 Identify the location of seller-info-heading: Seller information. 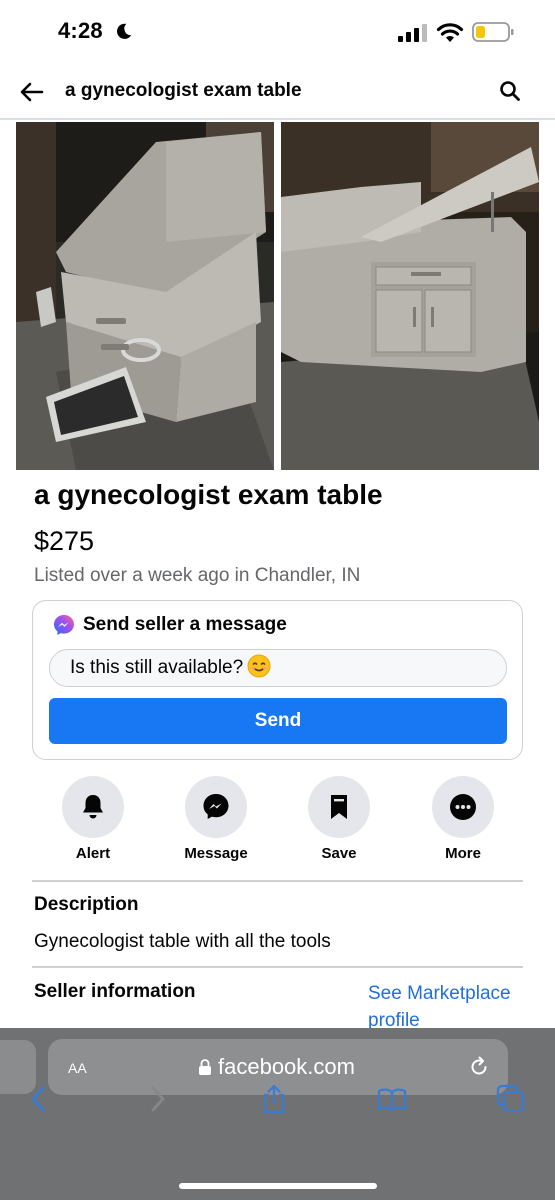
(115, 991).